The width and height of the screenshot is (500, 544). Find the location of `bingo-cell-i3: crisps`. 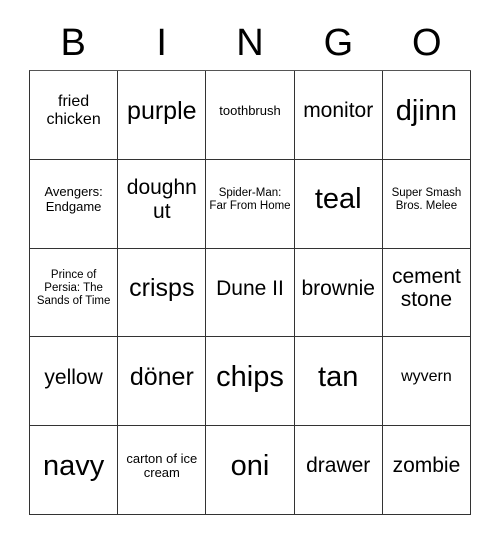

bingo-cell-i3: crisps is located at coordinates (162, 293).